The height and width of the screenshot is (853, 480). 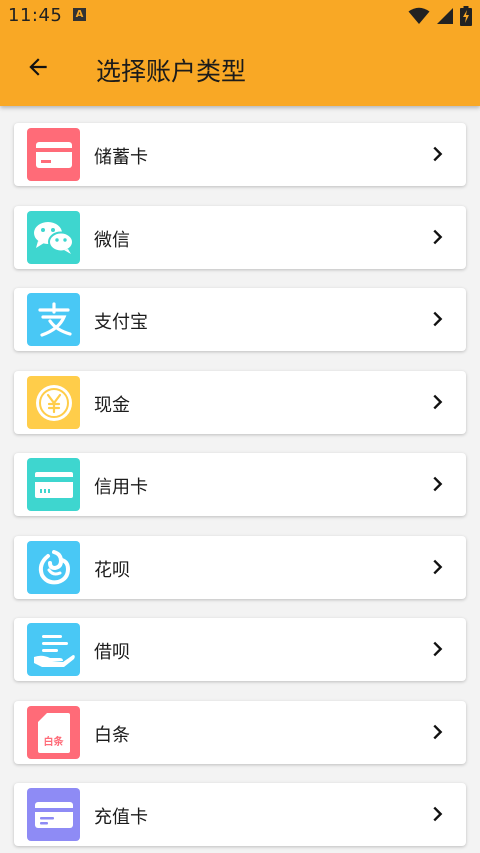 What do you see at coordinates (53, 814) in the screenshot?
I see `prepaid-card-icon` at bounding box center [53, 814].